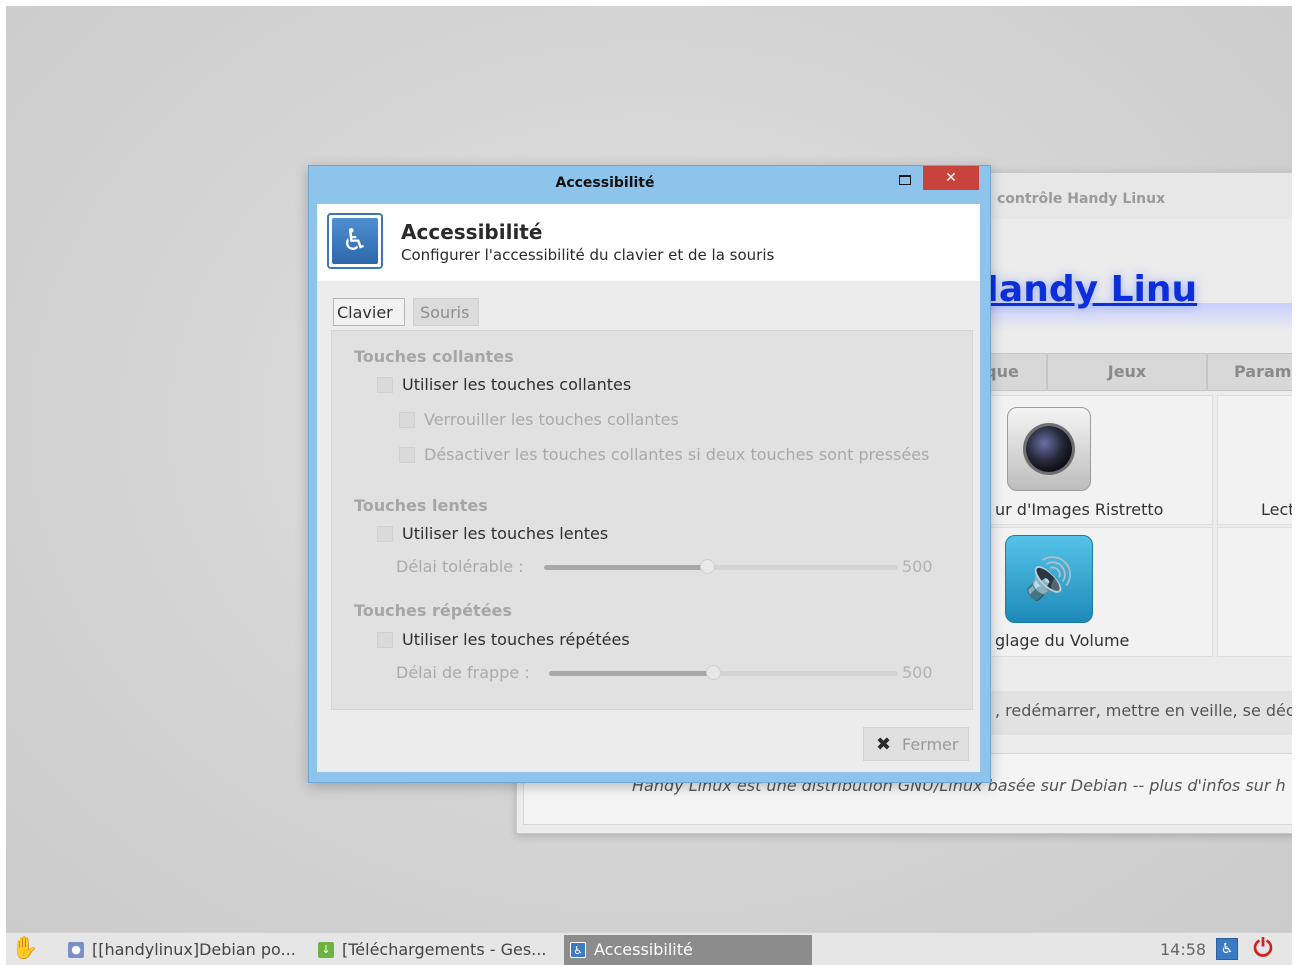  Describe the element at coordinates (385, 385) in the screenshot. I see `sticky-keys-checkbox` at that location.